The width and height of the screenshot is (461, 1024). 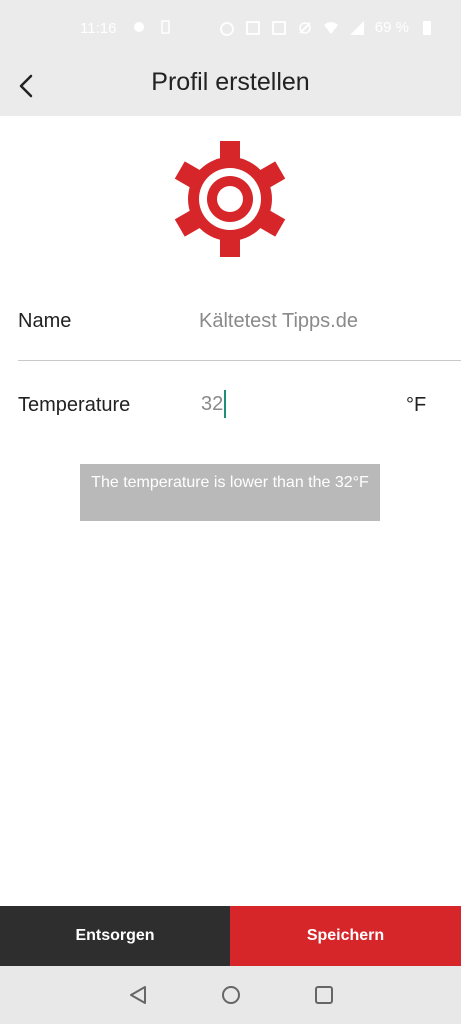 What do you see at coordinates (138, 995) in the screenshot?
I see `triangle-back-icon` at bounding box center [138, 995].